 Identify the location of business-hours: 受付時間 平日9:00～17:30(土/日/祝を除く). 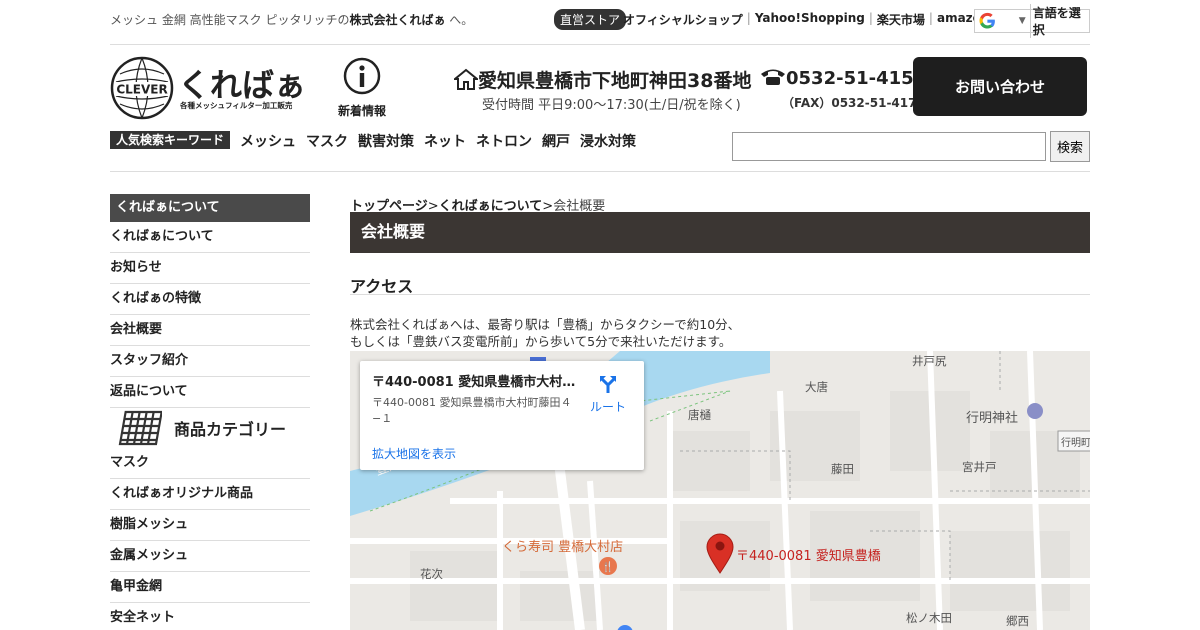
(611, 105).